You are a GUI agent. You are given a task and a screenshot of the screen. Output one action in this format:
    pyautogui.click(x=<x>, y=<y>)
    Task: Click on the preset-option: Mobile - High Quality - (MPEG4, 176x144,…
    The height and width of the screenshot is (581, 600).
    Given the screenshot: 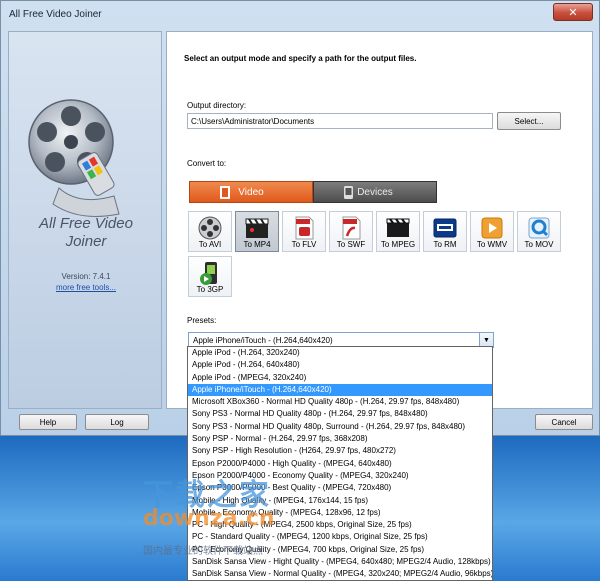 What is the action you would take?
    pyautogui.click(x=340, y=501)
    